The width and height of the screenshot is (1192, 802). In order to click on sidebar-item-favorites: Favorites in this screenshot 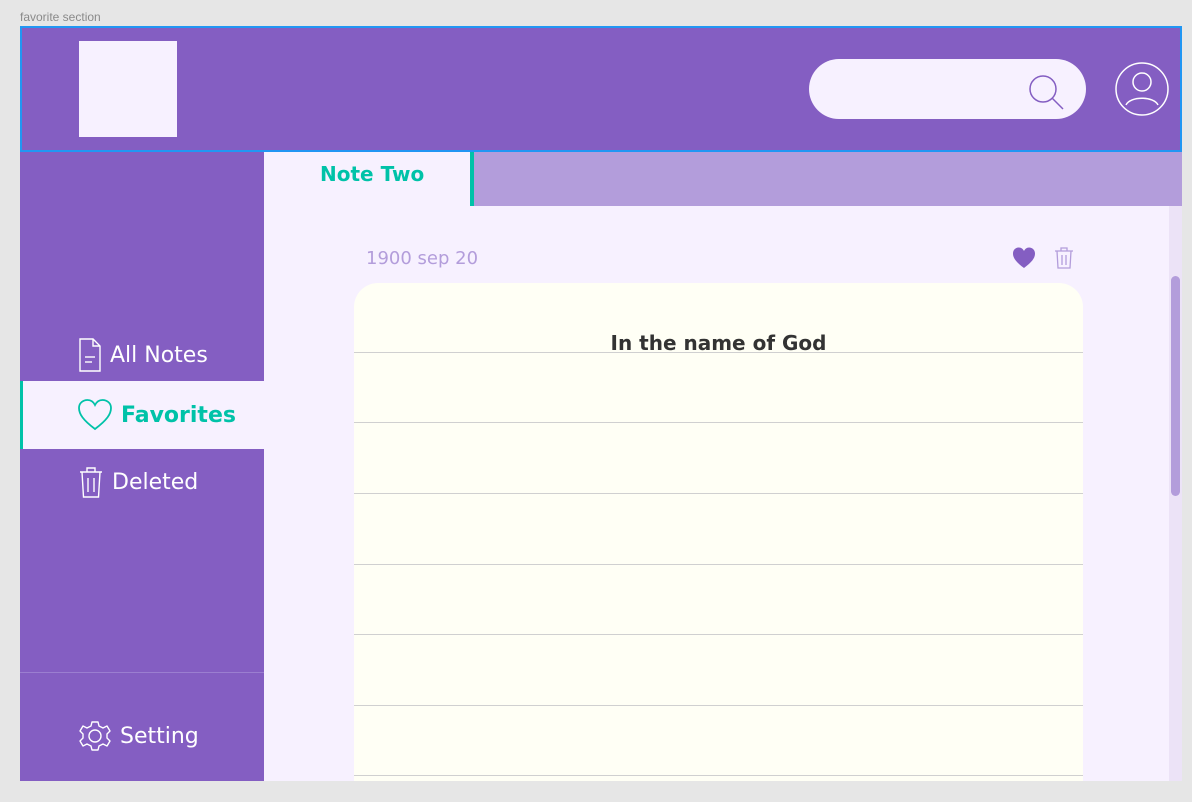, I will do `click(142, 415)`.